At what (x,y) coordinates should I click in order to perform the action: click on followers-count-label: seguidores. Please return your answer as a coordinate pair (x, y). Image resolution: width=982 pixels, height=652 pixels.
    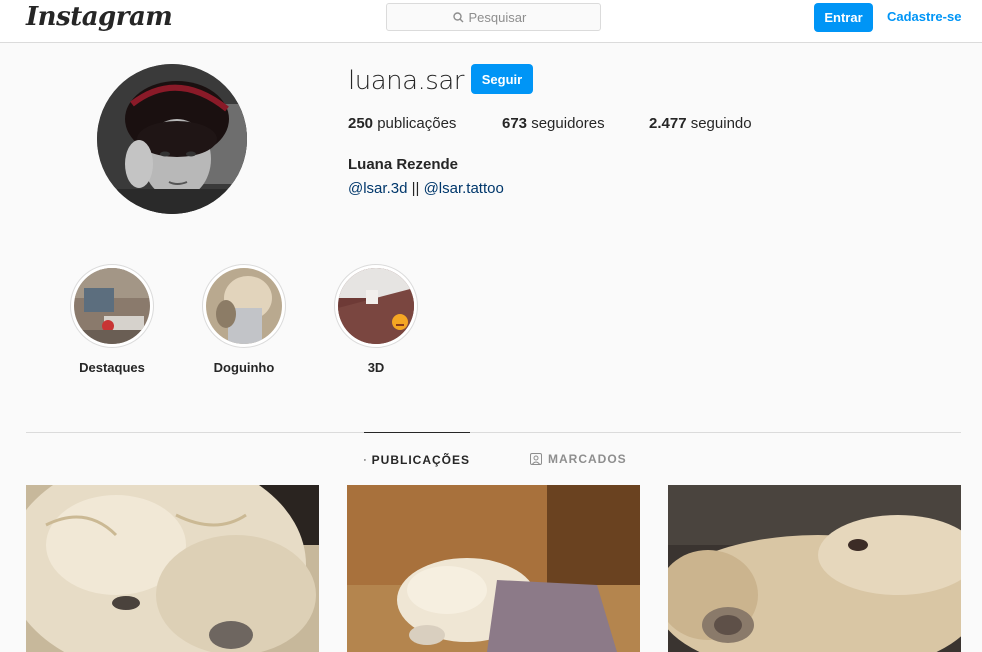
    Looking at the image, I should click on (568, 123).